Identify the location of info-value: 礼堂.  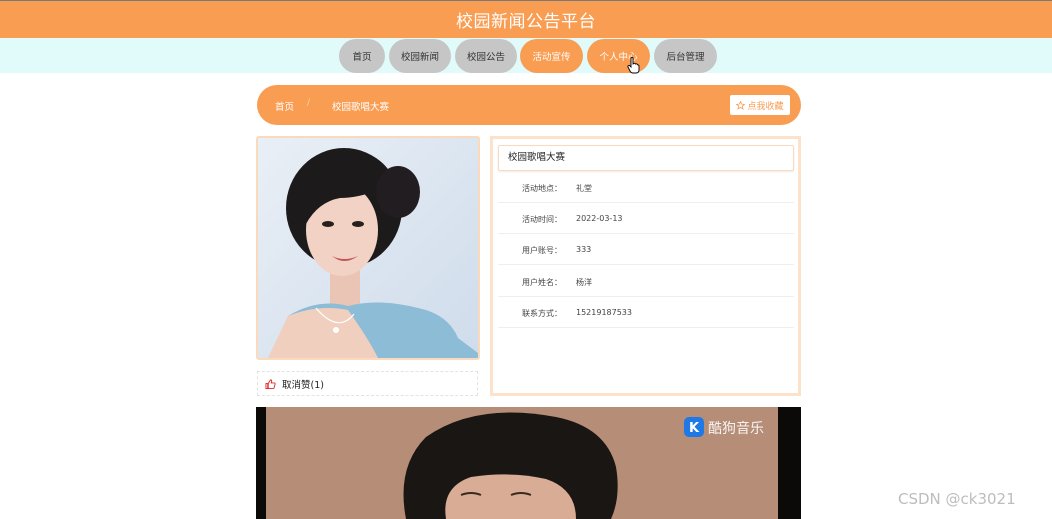
(584, 188).